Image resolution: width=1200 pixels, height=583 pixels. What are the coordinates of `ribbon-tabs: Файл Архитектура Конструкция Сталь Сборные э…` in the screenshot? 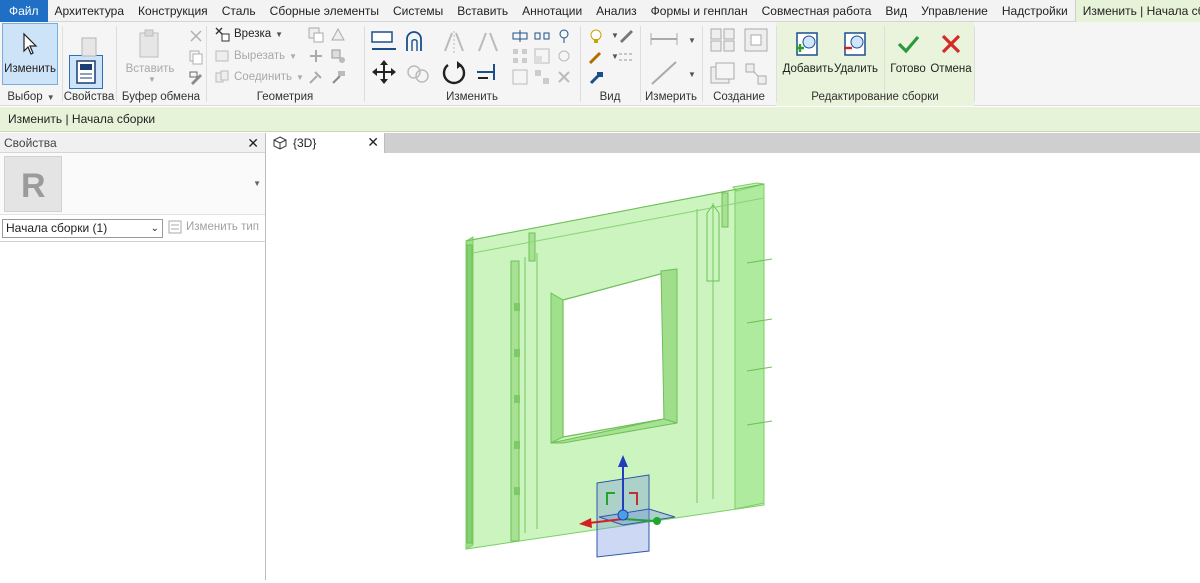 It's located at (600, 11).